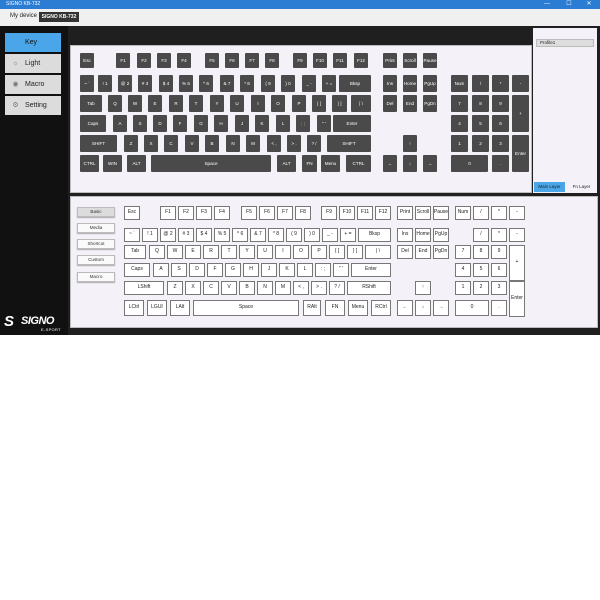 This screenshot has height=600, width=600. I want to click on picker-key-symbol: : ;, so click(323, 270).